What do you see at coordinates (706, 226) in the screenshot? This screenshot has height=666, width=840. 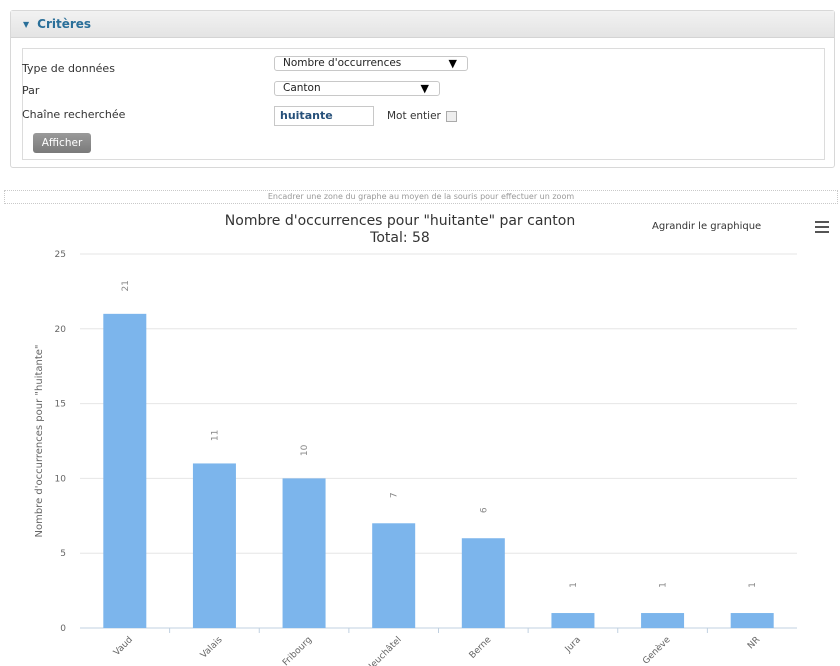 I see `enlarge-chart-link: Agrandir le graphique` at bounding box center [706, 226].